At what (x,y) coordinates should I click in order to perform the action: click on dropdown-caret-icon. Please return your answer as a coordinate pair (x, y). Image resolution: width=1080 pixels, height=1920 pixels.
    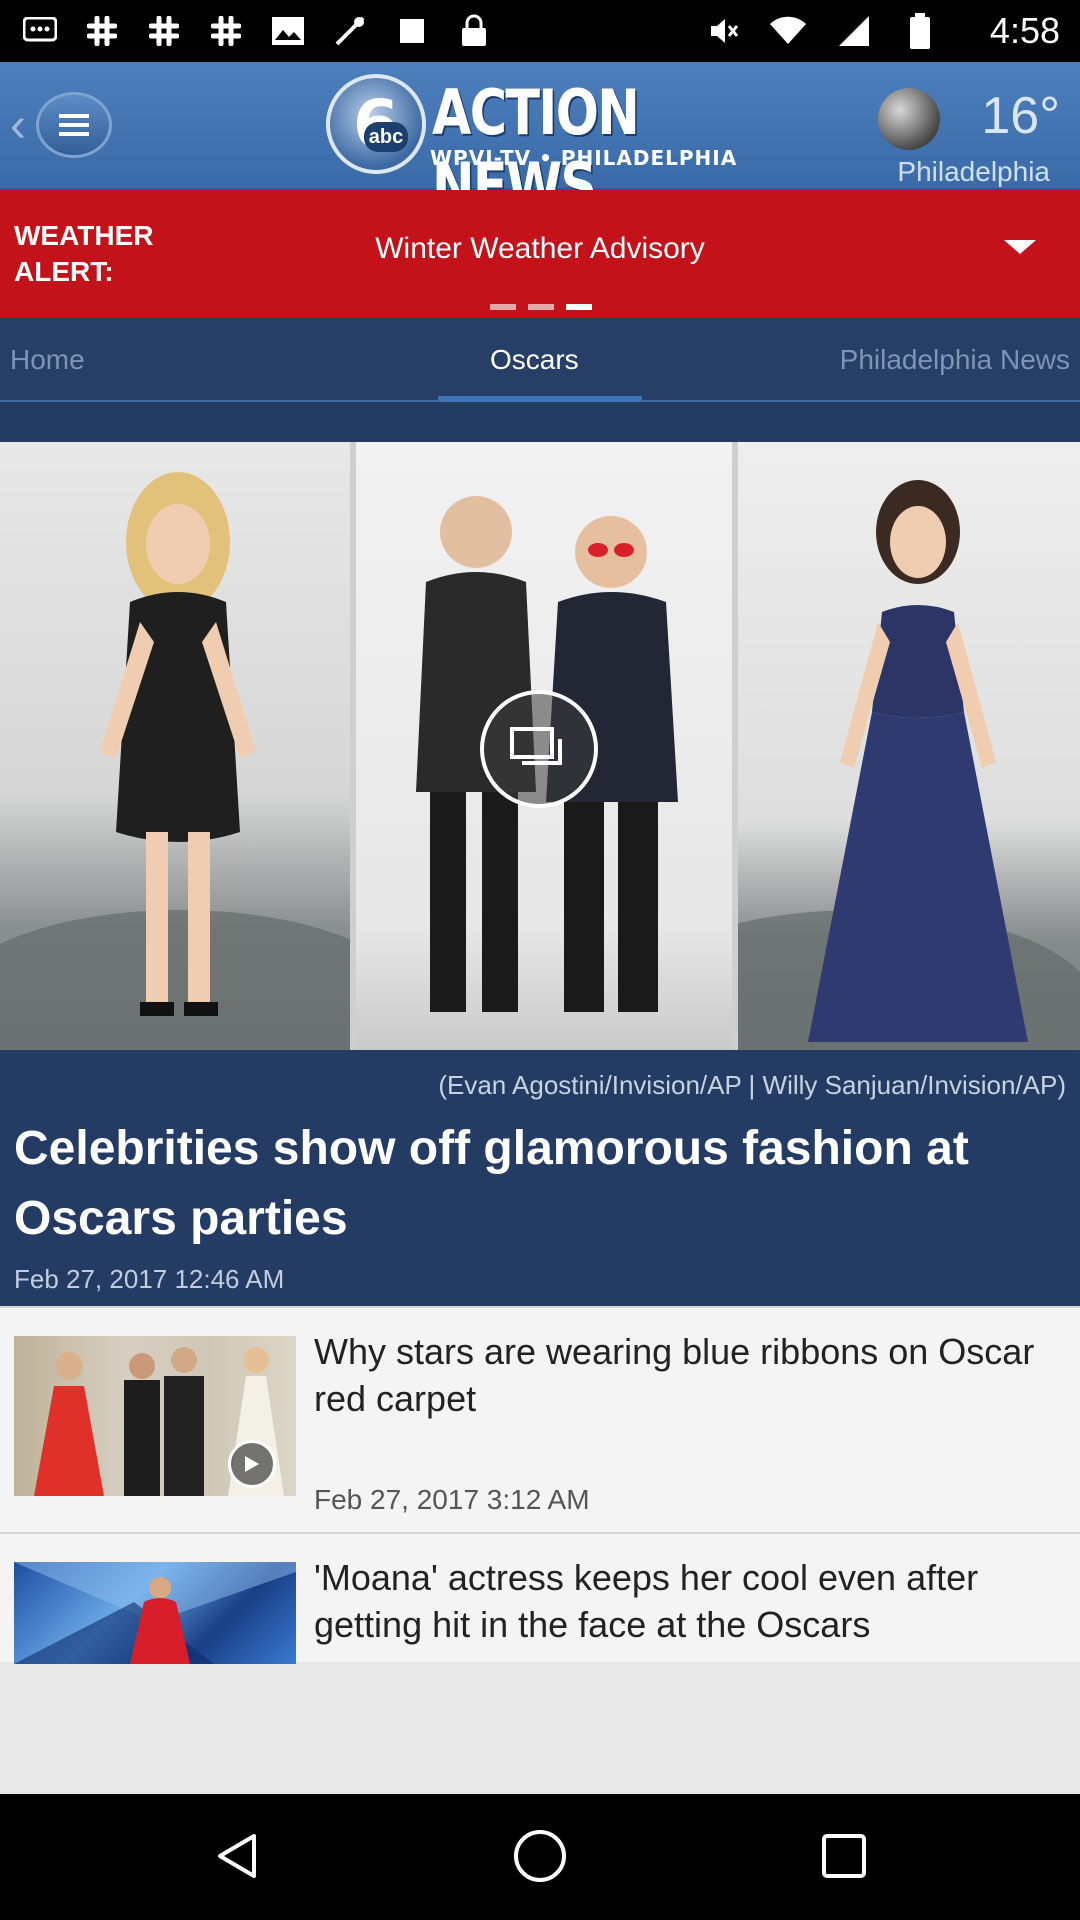
    Looking at the image, I should click on (1020, 247).